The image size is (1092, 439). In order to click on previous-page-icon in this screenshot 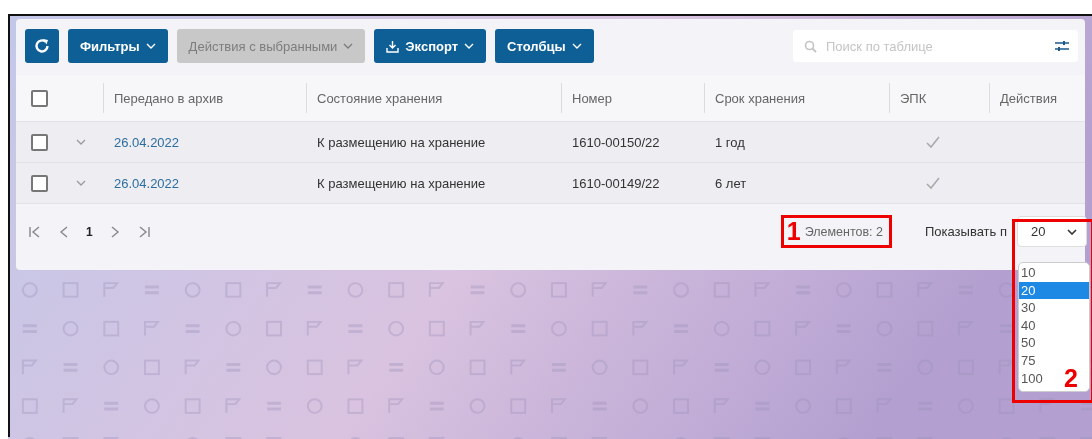, I will do `click(64, 231)`.